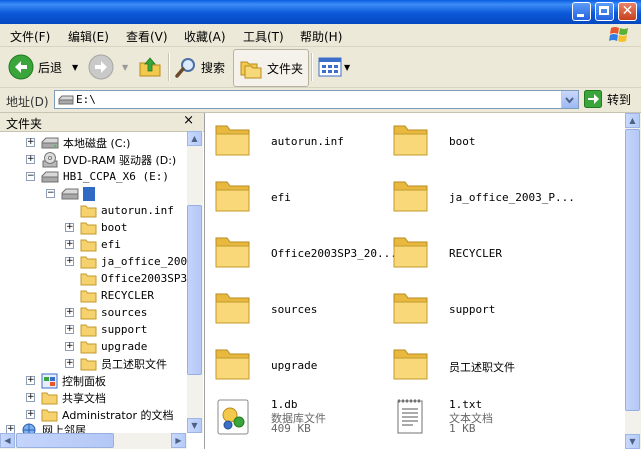 The height and width of the screenshot is (449, 641). I want to click on tree-horizontal-scrollbar: ◀ ▶, so click(93, 441).